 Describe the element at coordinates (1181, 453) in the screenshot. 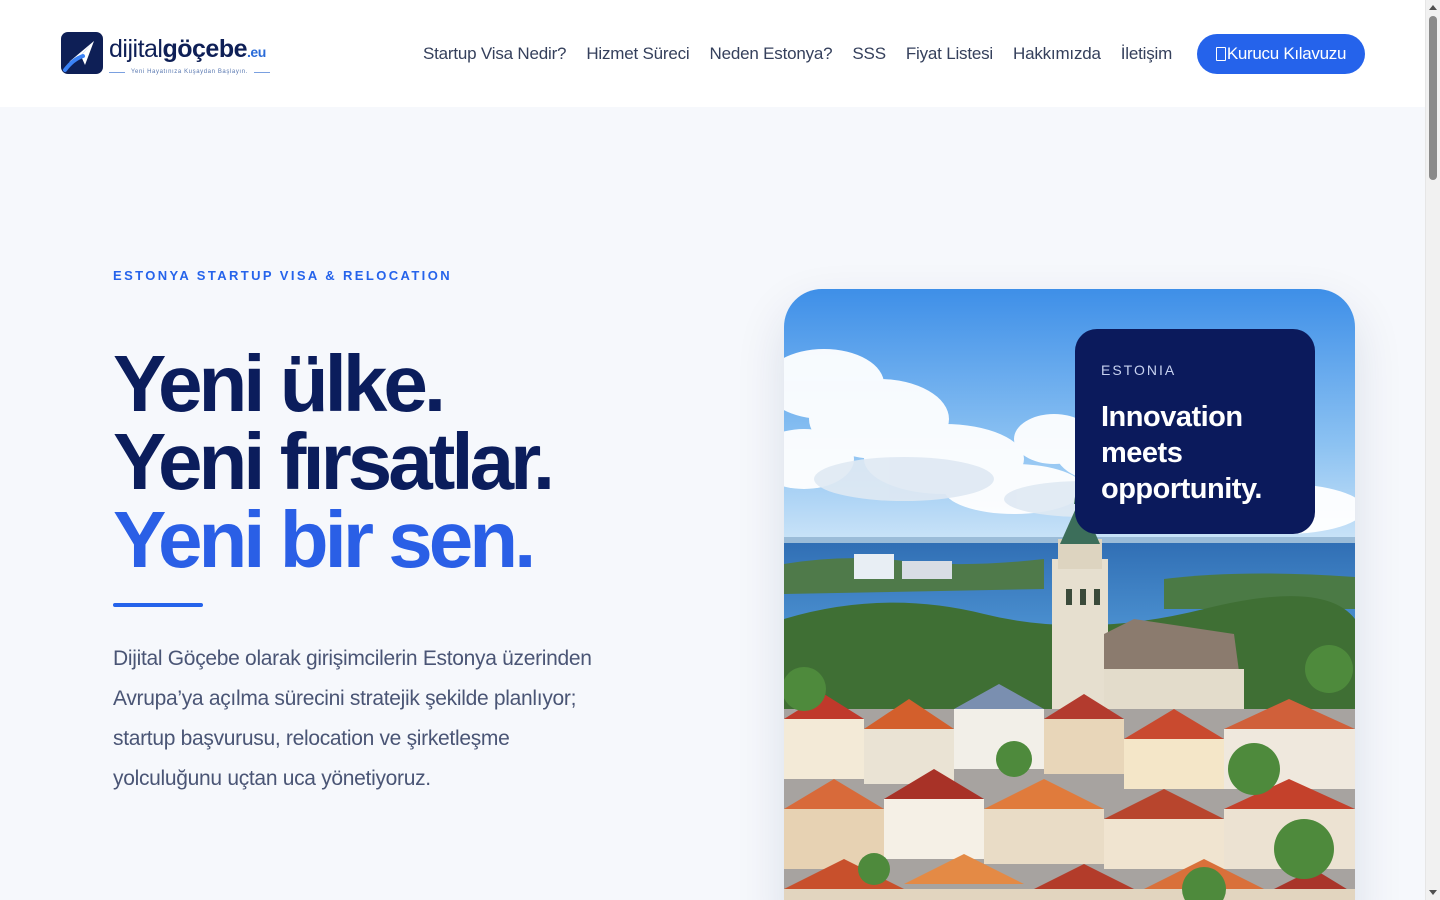

I see `badge-title: Innovation meets opportunity.` at that location.